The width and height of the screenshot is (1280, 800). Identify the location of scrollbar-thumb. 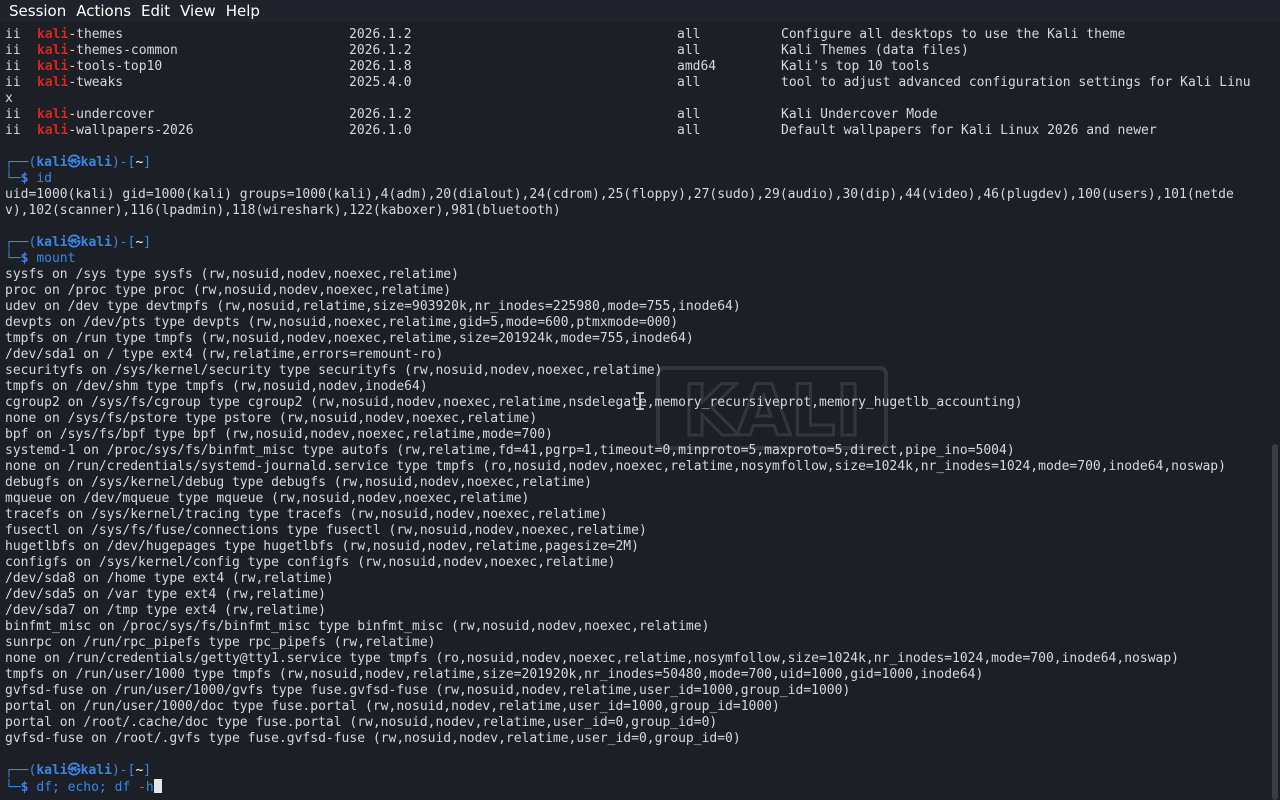
(1275, 622).